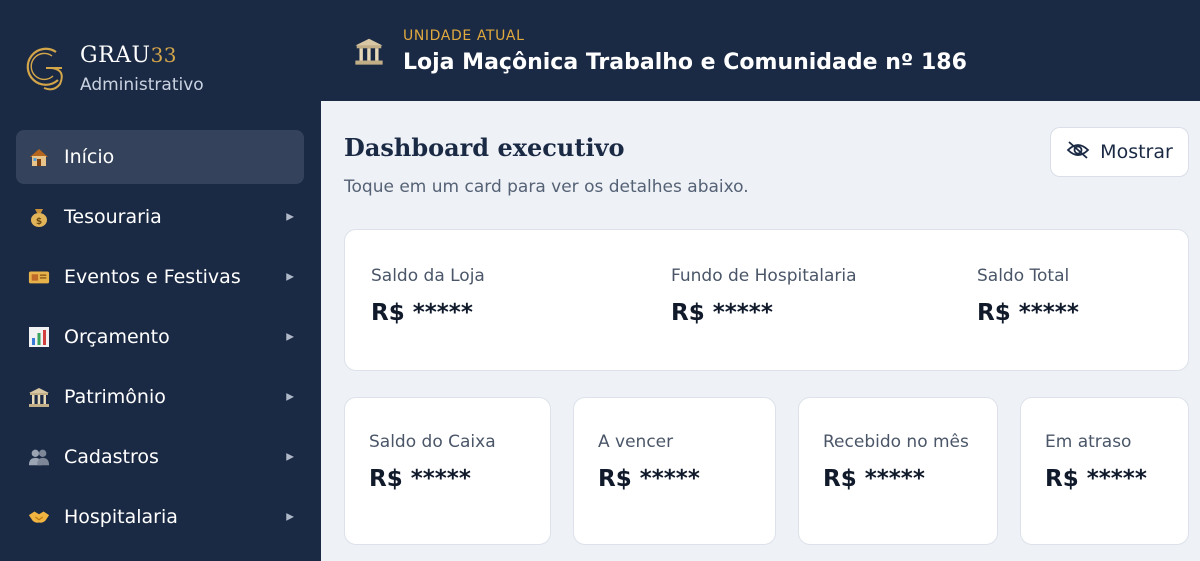 The image size is (1200, 561). What do you see at coordinates (896, 442) in the screenshot?
I see `metric-label: Recebido no mês` at bounding box center [896, 442].